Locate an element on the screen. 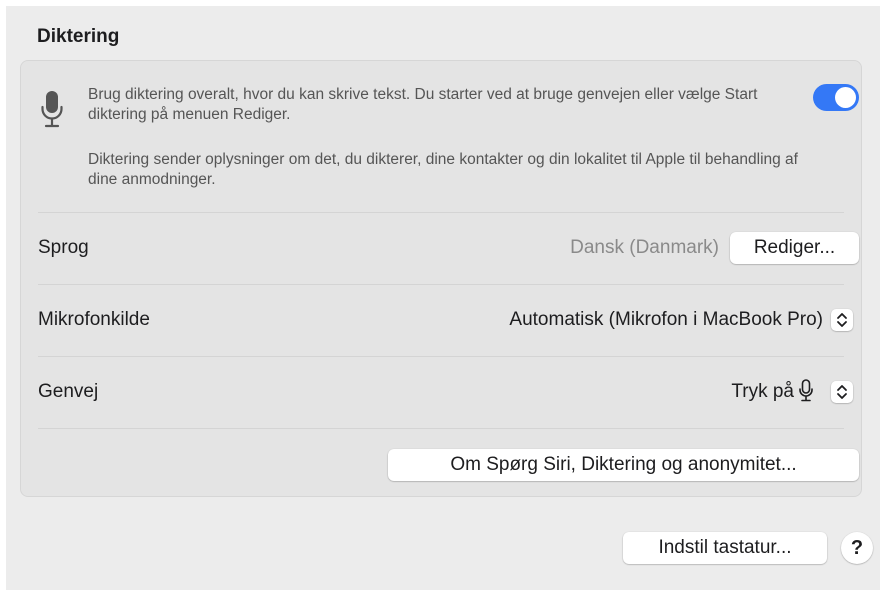 This screenshot has width=886, height=596. help-button: ? is located at coordinates (857, 548).